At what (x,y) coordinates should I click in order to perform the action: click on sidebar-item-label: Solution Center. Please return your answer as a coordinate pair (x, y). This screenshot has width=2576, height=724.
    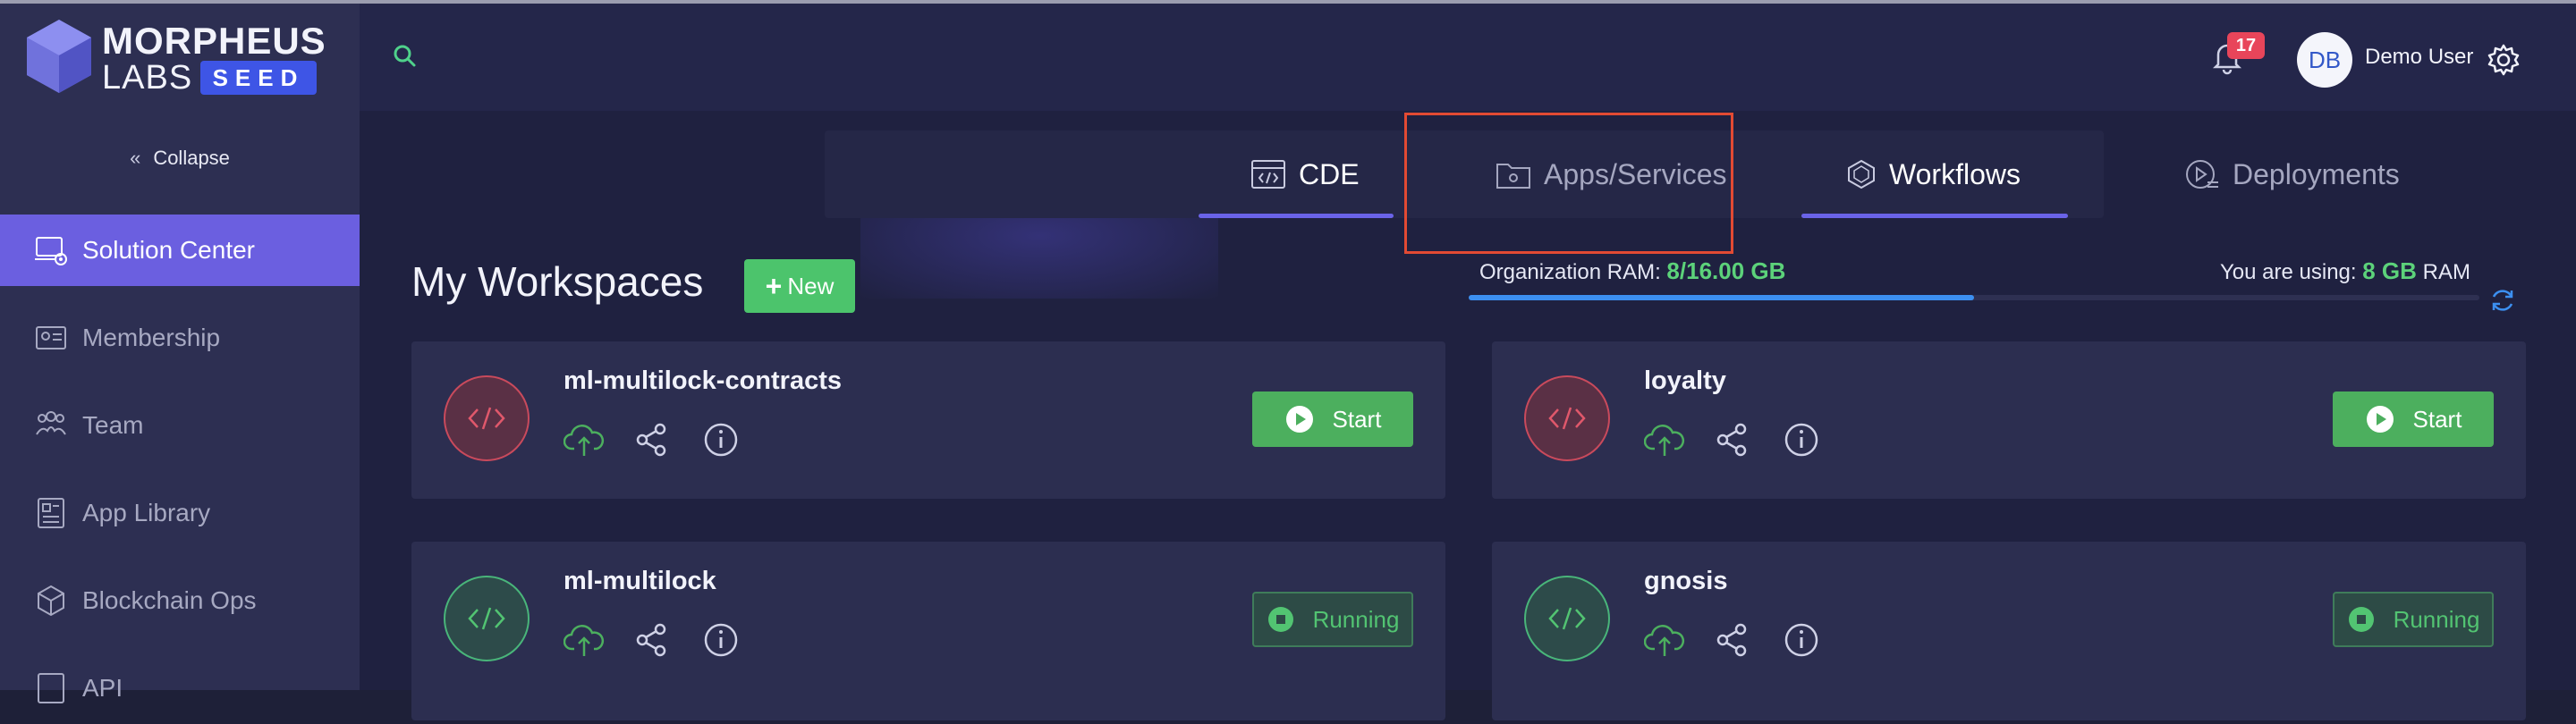
    Looking at the image, I should click on (169, 250).